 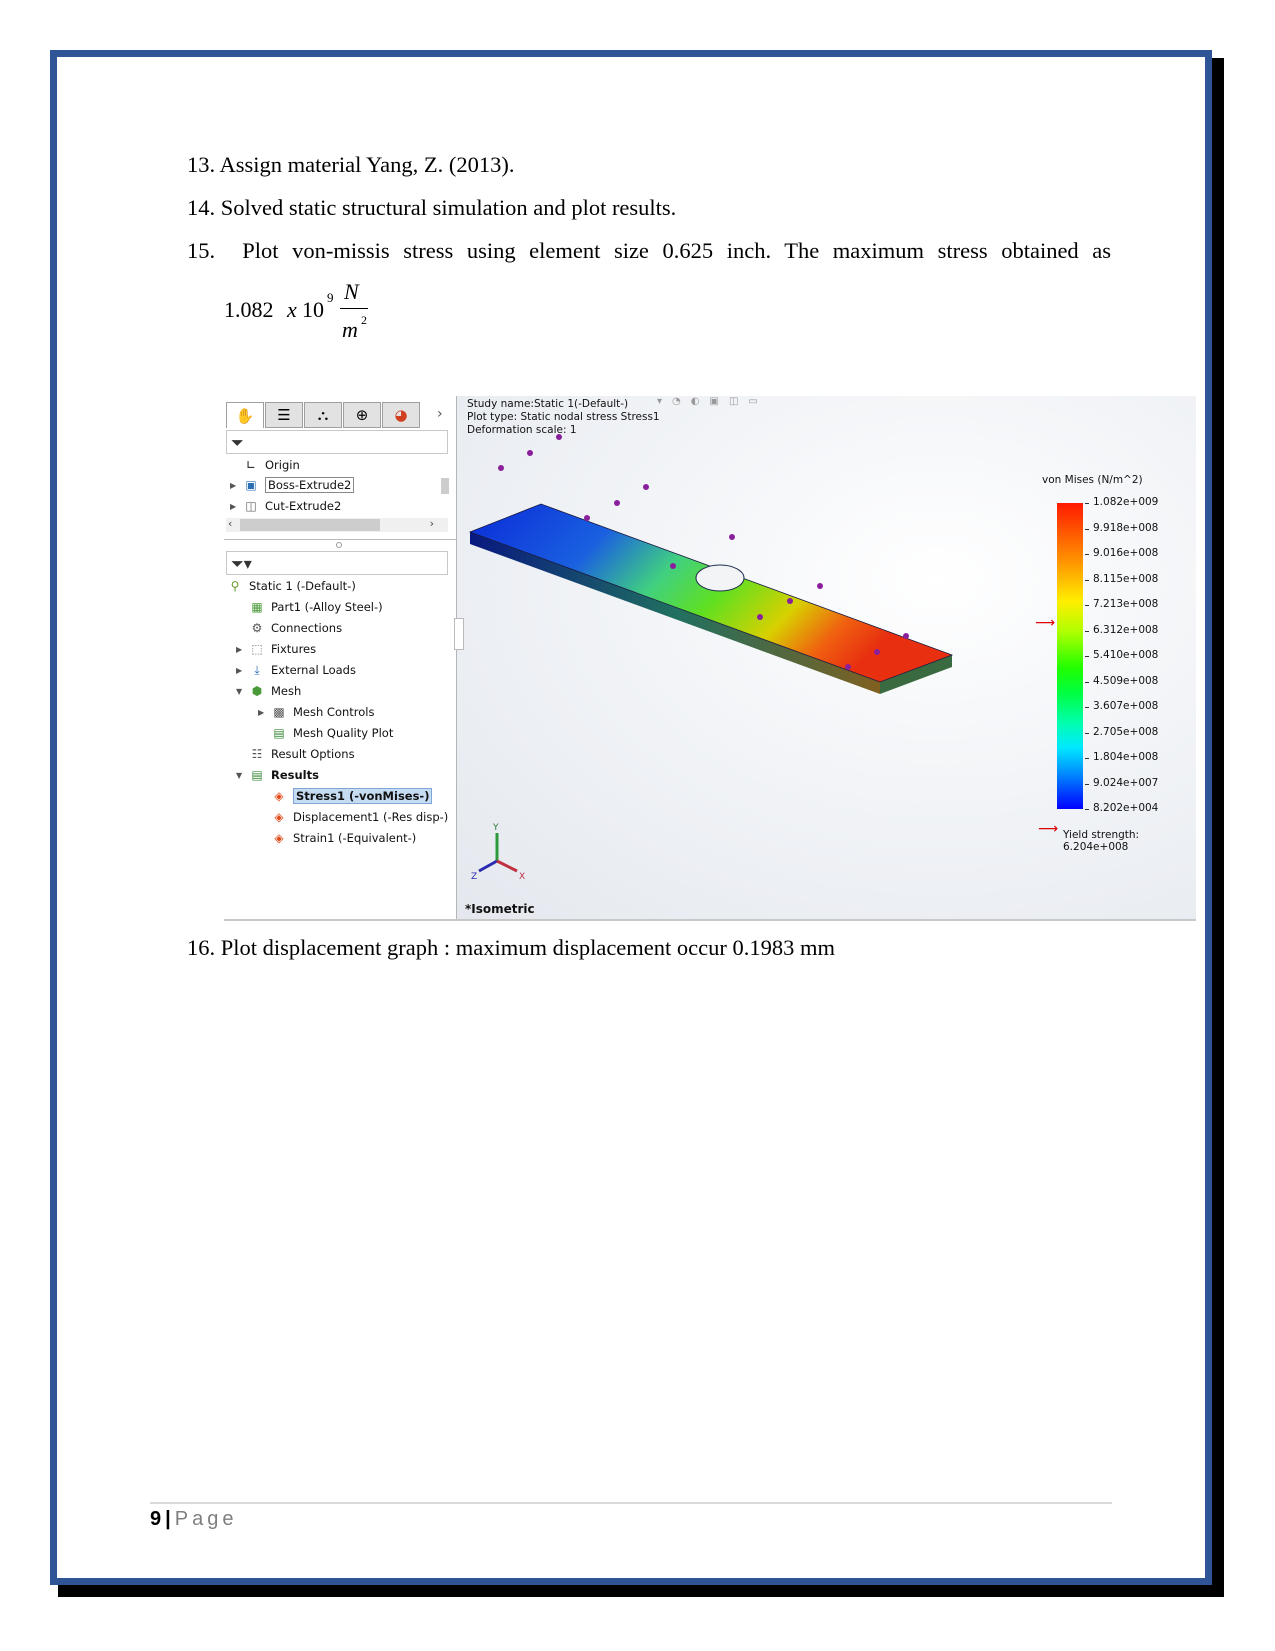 I want to click on view-orientation-label: *Isometric, so click(x=500, y=909).